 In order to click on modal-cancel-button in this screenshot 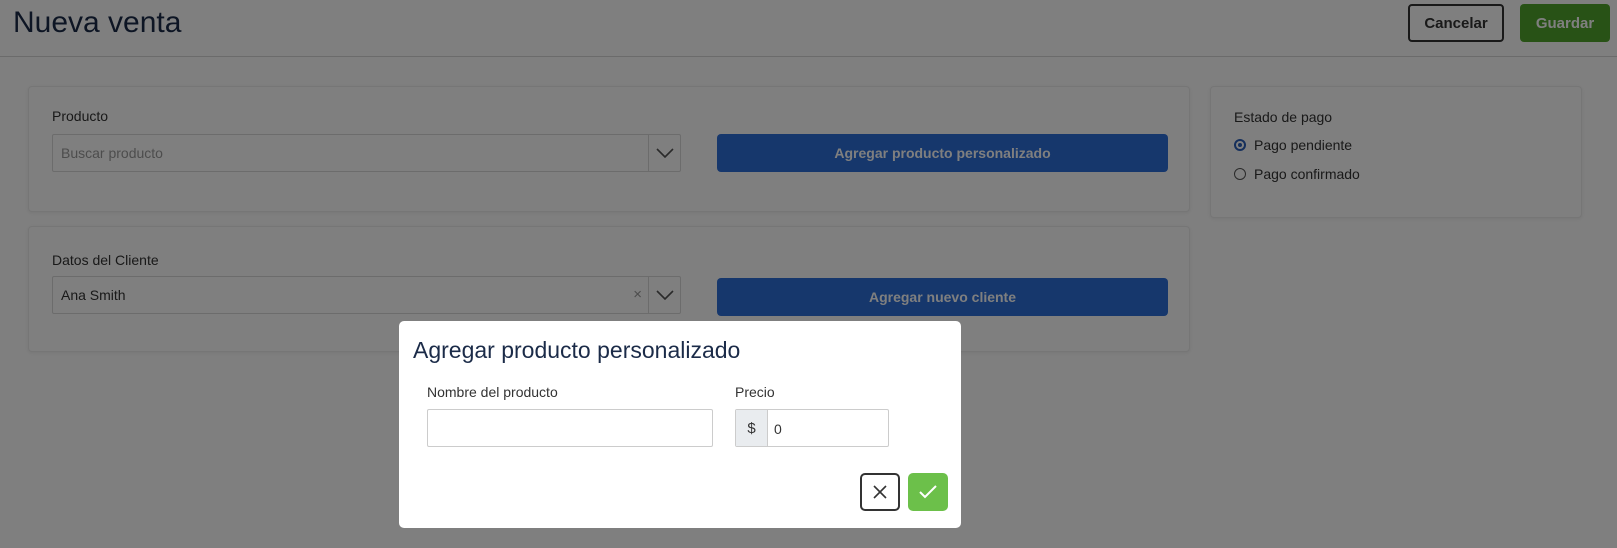, I will do `click(880, 492)`.